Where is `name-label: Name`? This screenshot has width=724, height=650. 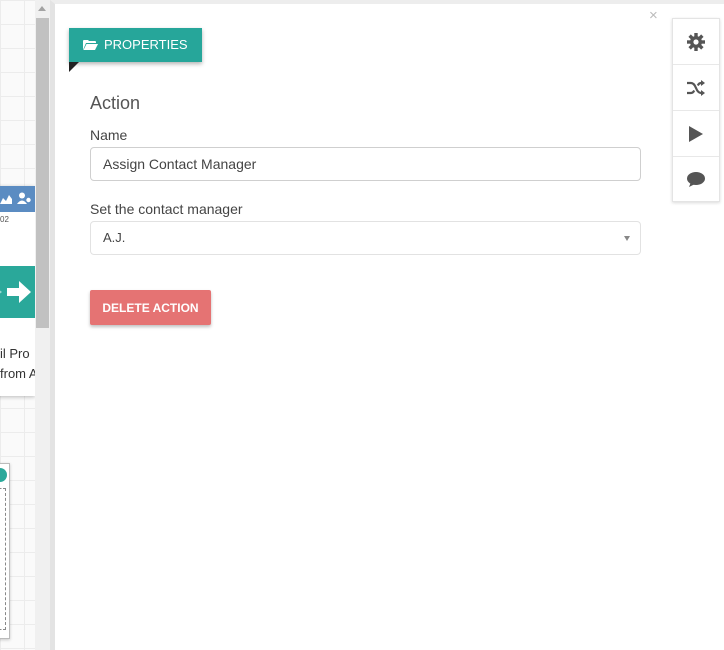 name-label: Name is located at coordinates (109, 135).